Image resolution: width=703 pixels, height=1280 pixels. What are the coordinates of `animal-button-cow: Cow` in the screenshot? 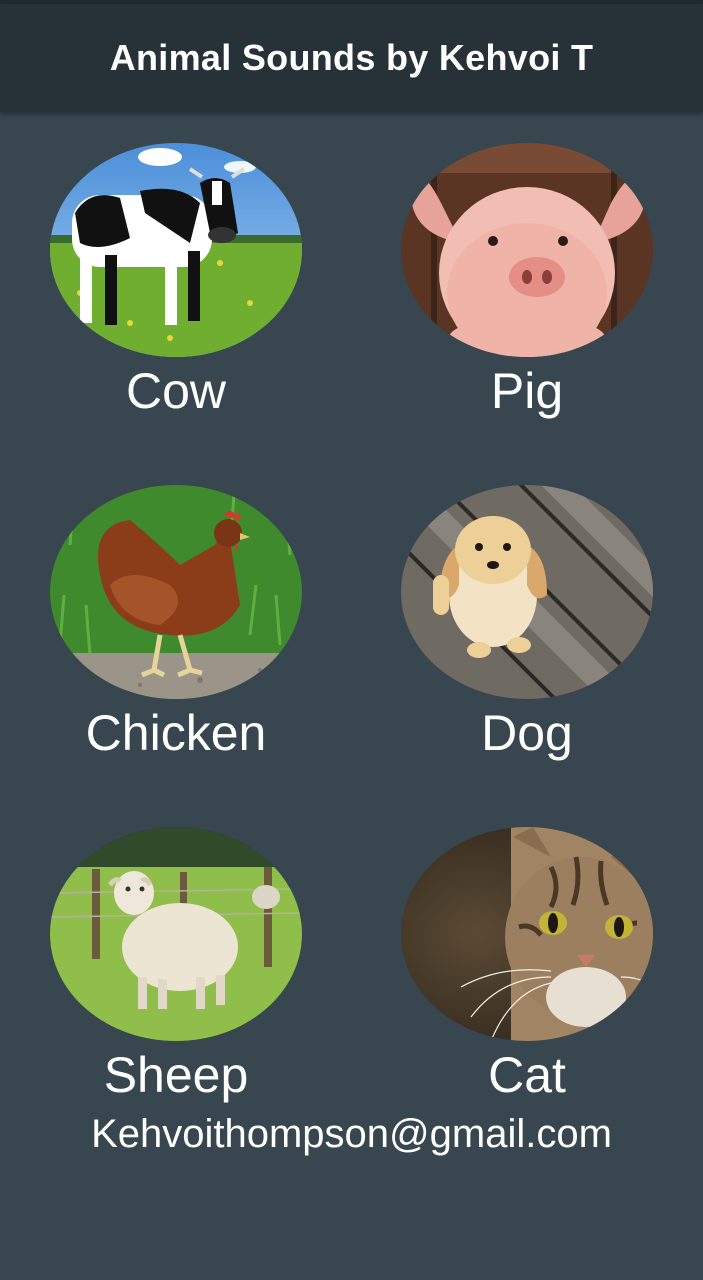 It's located at (176, 281).